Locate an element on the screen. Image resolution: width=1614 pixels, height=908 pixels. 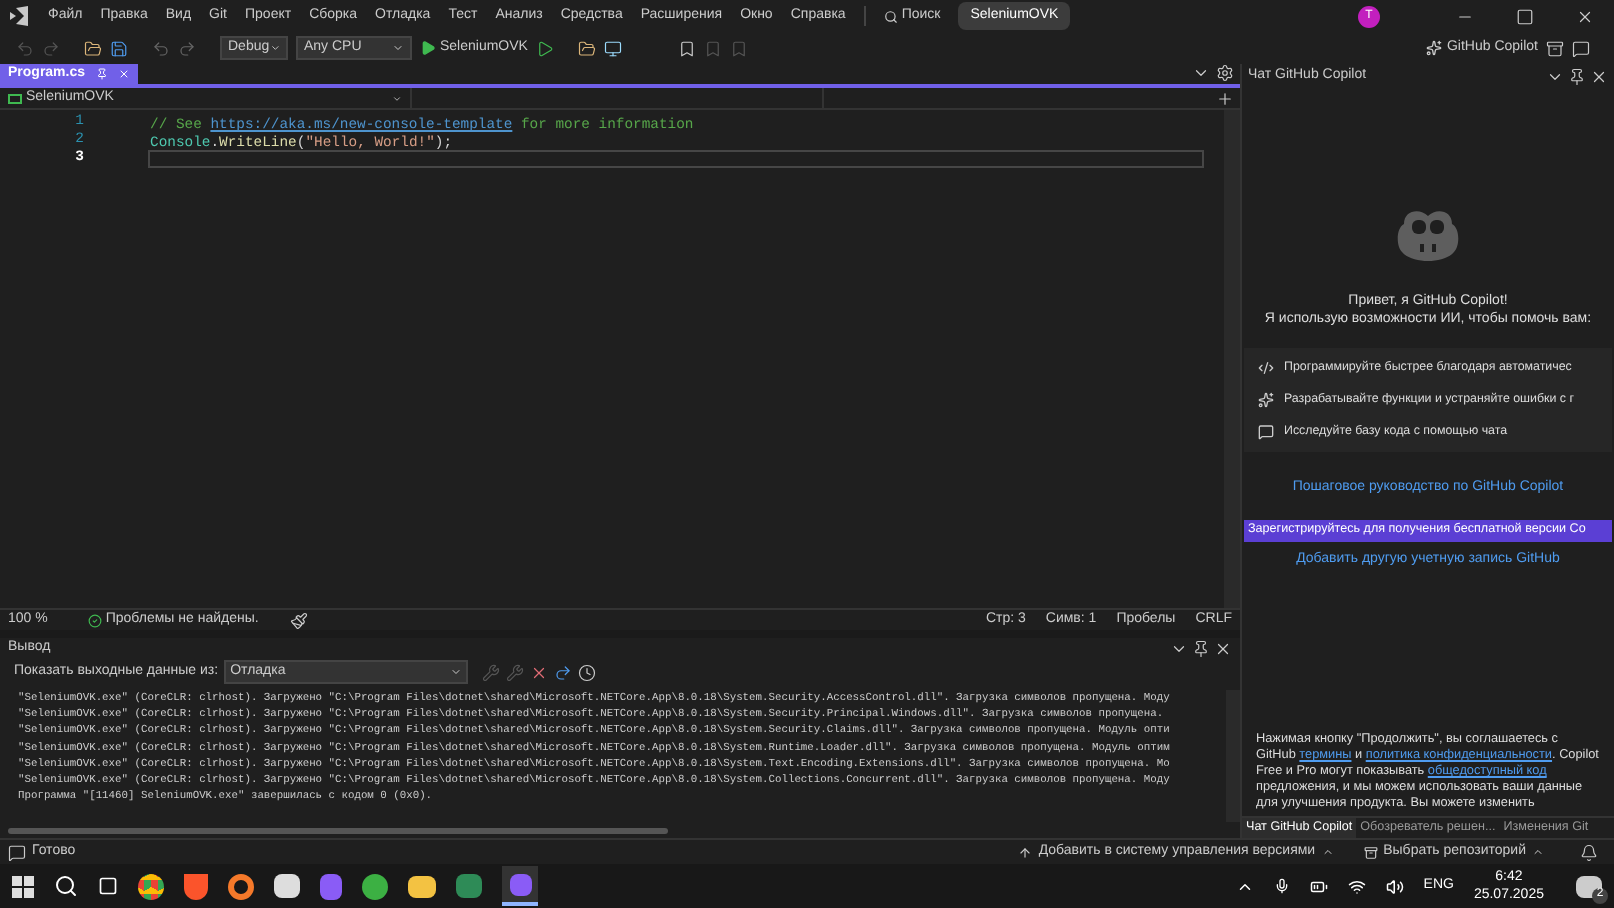
play-icon is located at coordinates (428, 48).